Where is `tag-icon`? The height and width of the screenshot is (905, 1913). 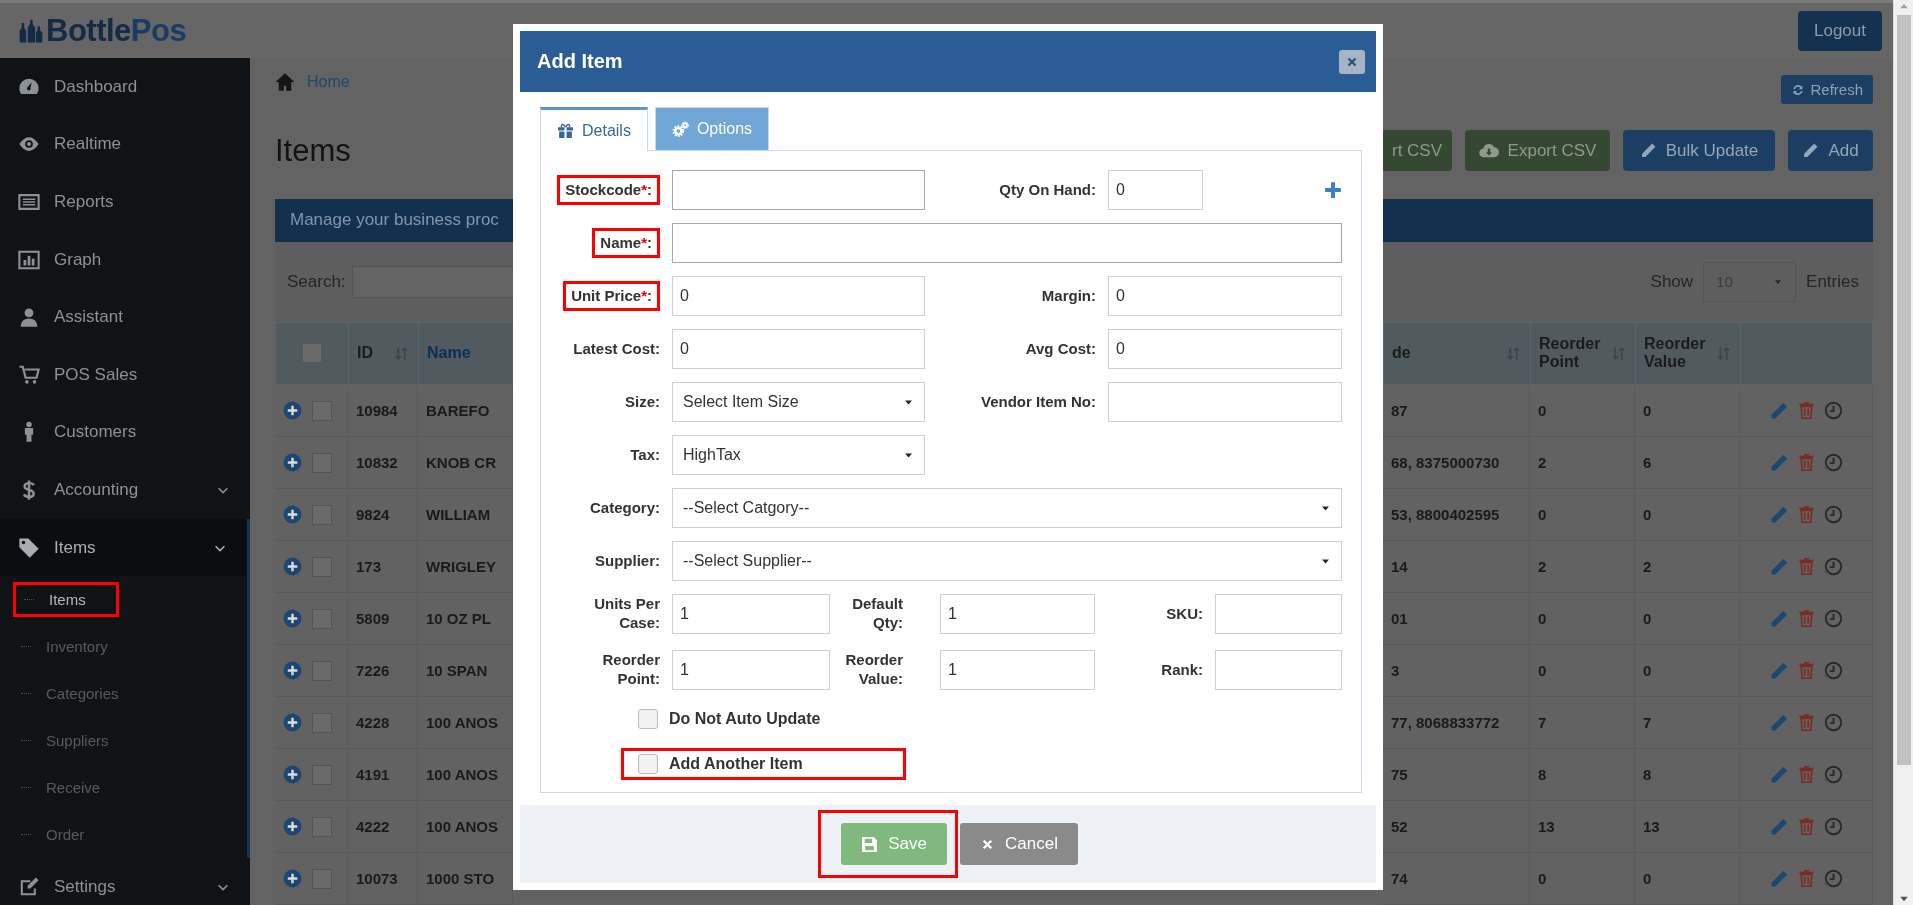 tag-icon is located at coordinates (29, 547).